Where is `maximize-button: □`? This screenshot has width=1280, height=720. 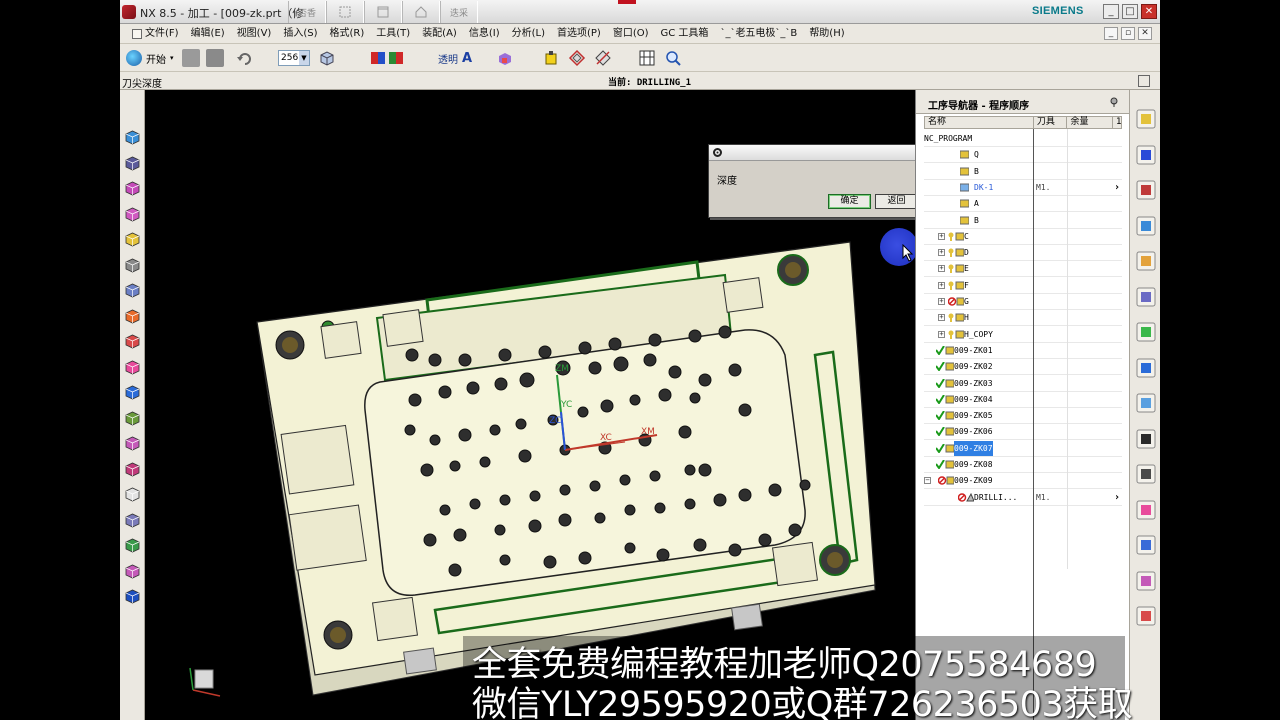
maximize-button: □ is located at coordinates (1130, 11).